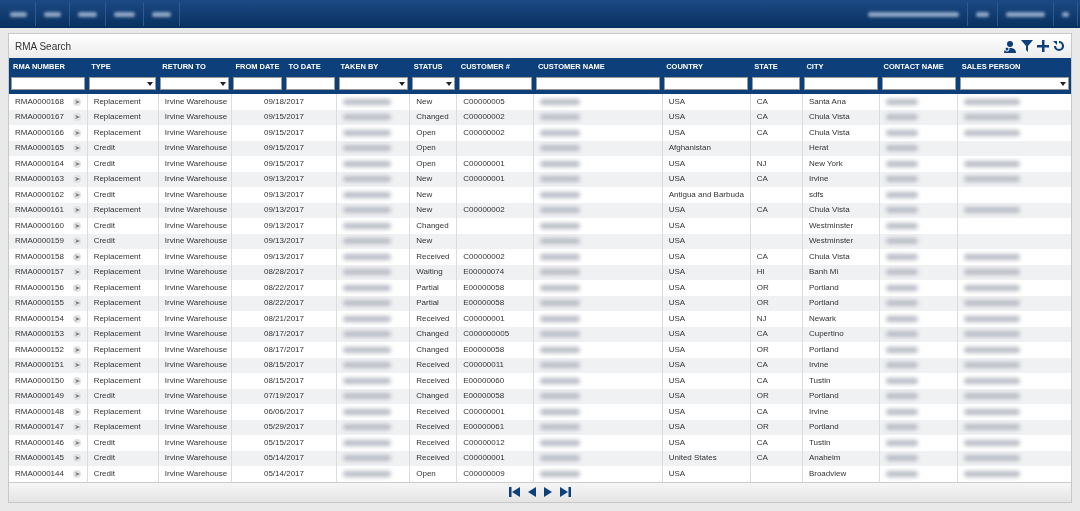  What do you see at coordinates (540, 164) in the screenshot?
I see `table-row: RMA0000164 Credit Irvine Warehouse 09/15/2017 Open C00000001 USA NJ New York` at bounding box center [540, 164].